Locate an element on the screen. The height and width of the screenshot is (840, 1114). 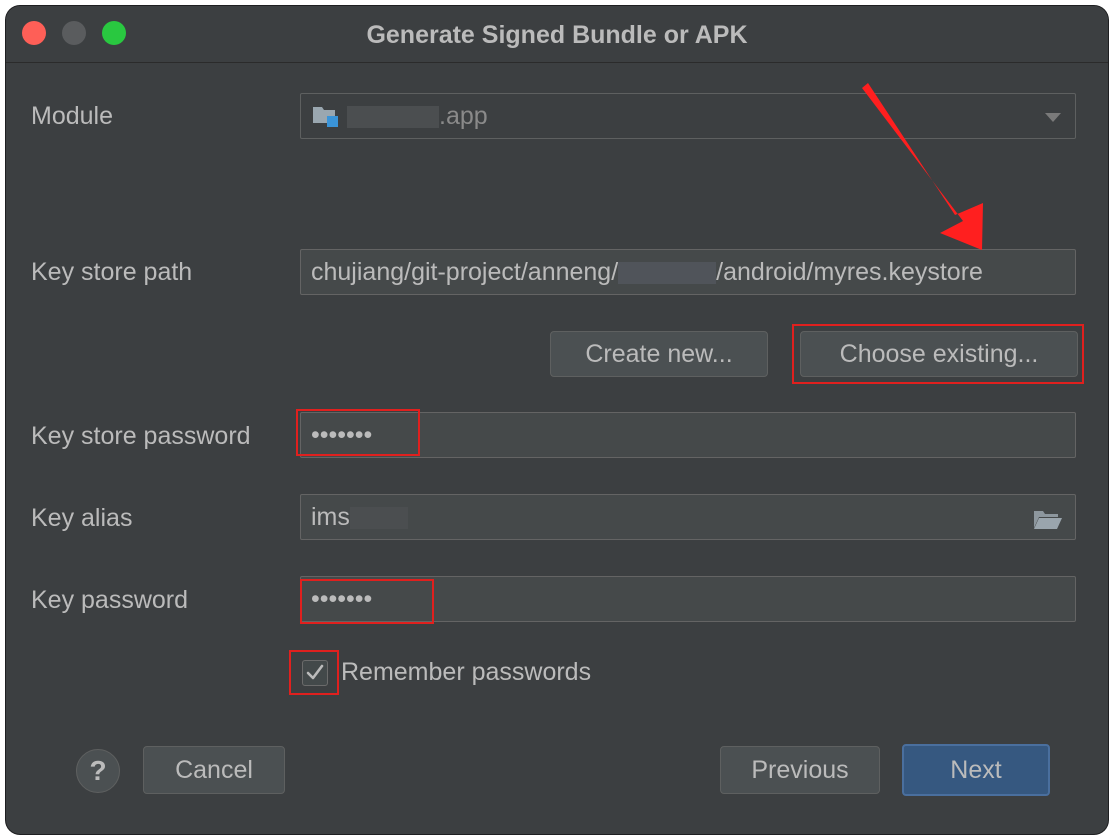
annotation-arrow-icon is located at coordinates (922, 166).